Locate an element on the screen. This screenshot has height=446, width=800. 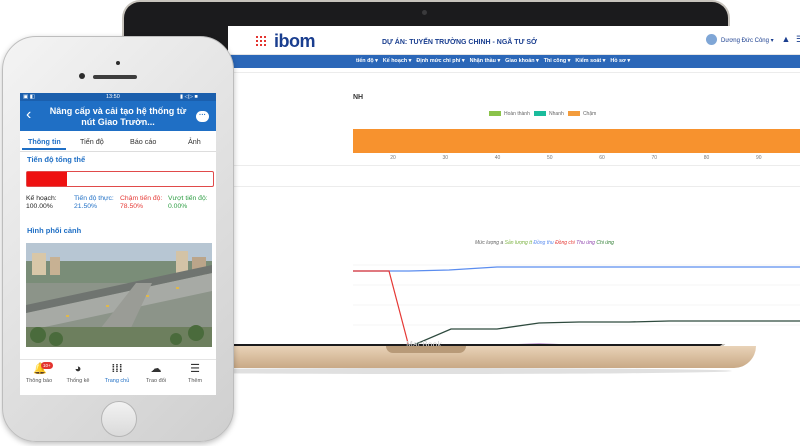
back-arrow-icon: ‹ is located at coordinates (28, 115).